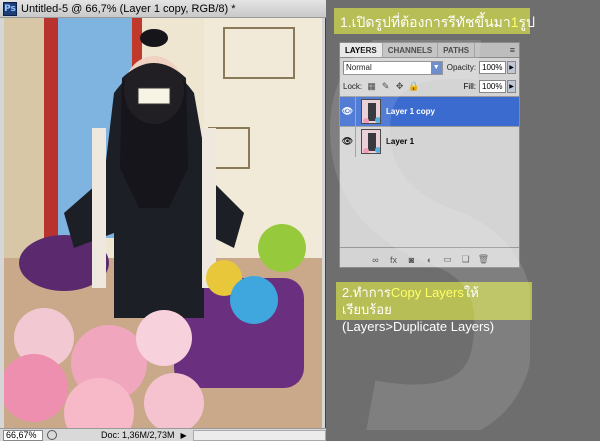  Describe the element at coordinates (184, 435) in the screenshot. I see `status-menu-arrow-icon: ▶` at that location.